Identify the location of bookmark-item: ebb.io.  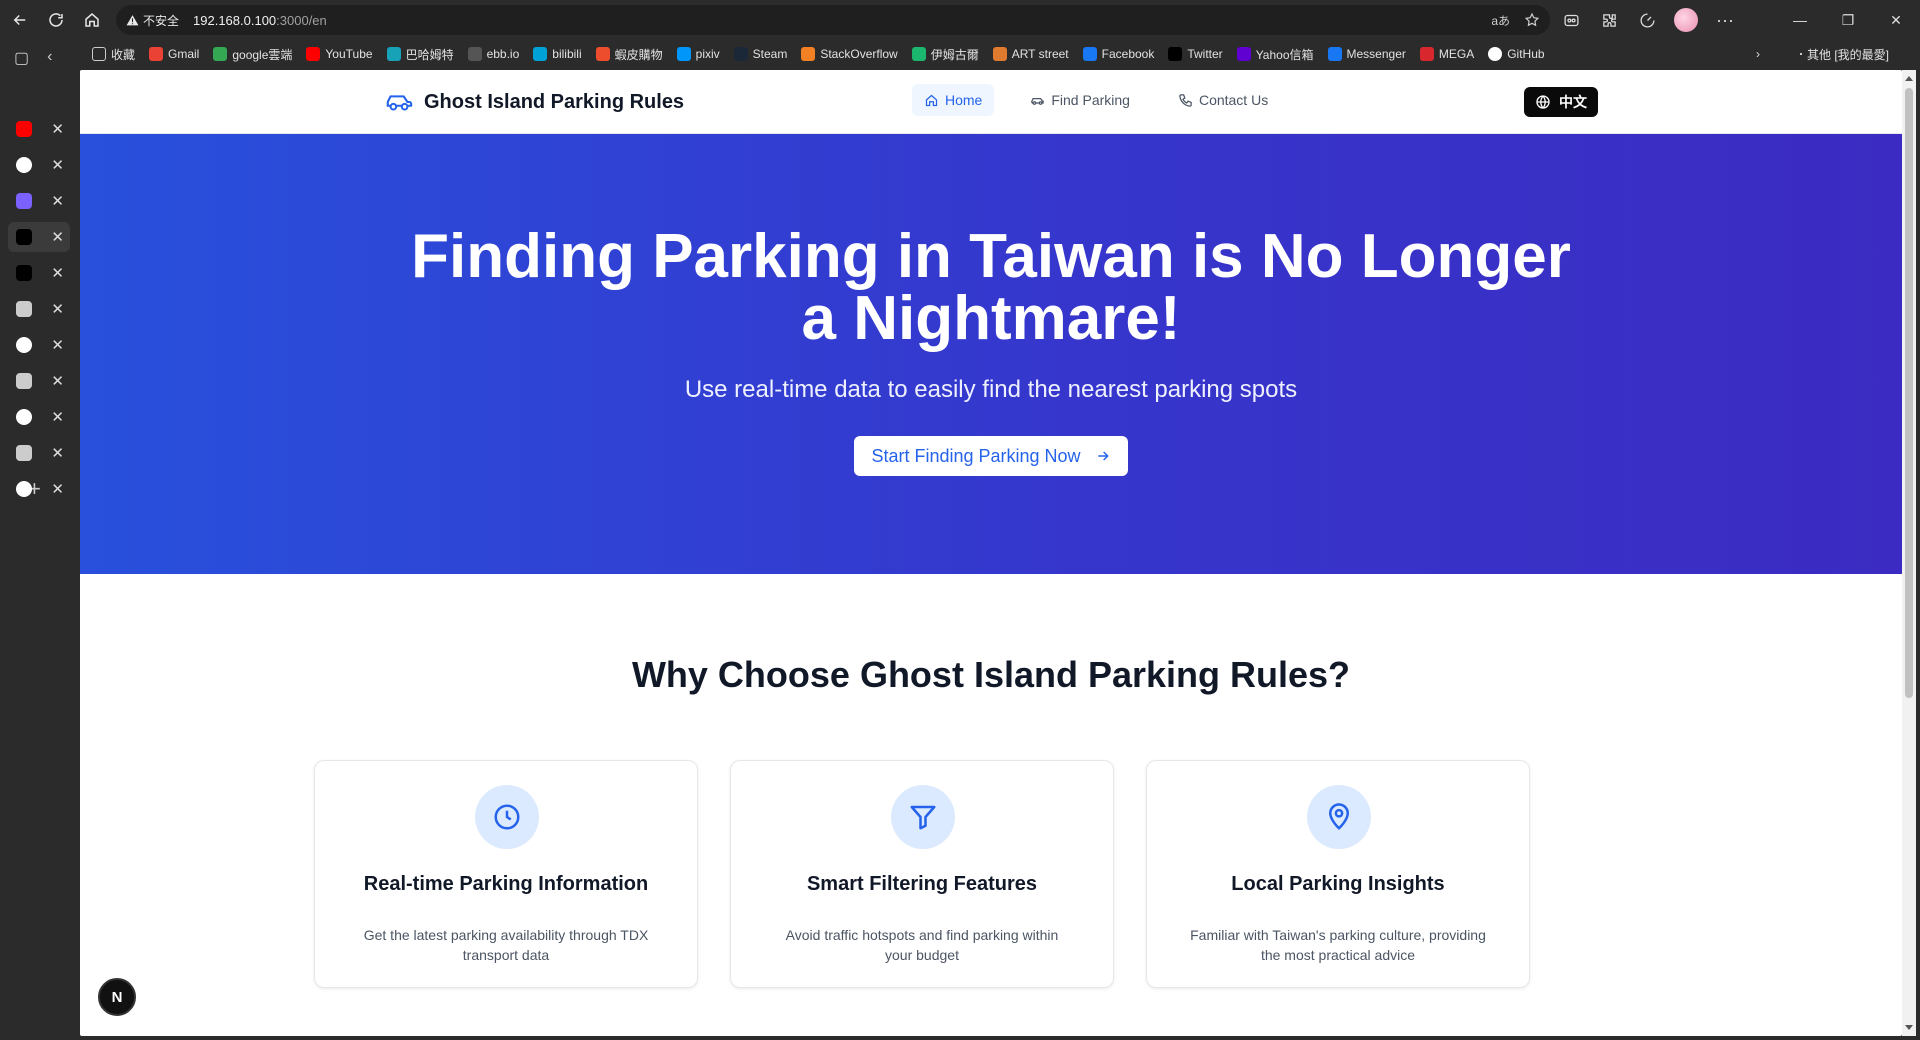
(493, 54).